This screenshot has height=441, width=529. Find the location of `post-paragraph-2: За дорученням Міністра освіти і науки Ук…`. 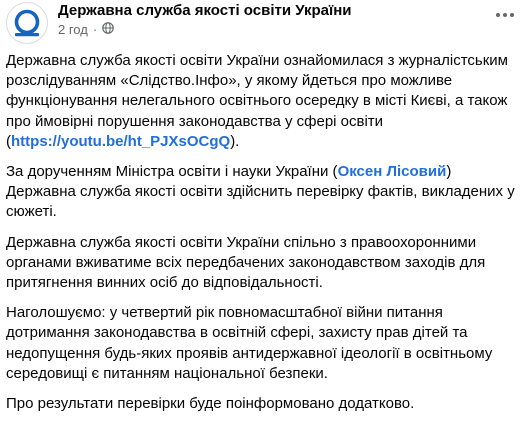

post-paragraph-2: За дорученням Міністра освіти і науки Ук… is located at coordinates (261, 192).